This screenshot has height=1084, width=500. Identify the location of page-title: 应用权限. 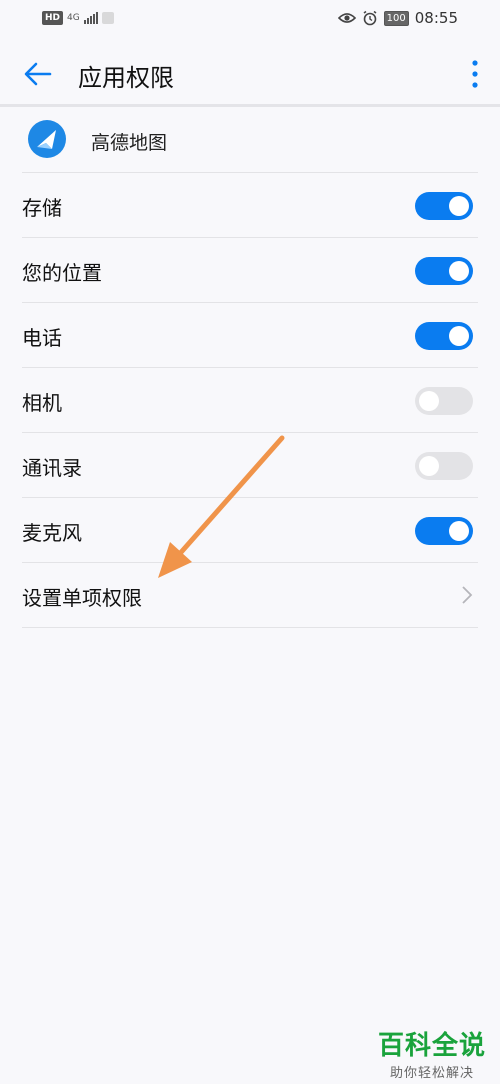
(126, 78).